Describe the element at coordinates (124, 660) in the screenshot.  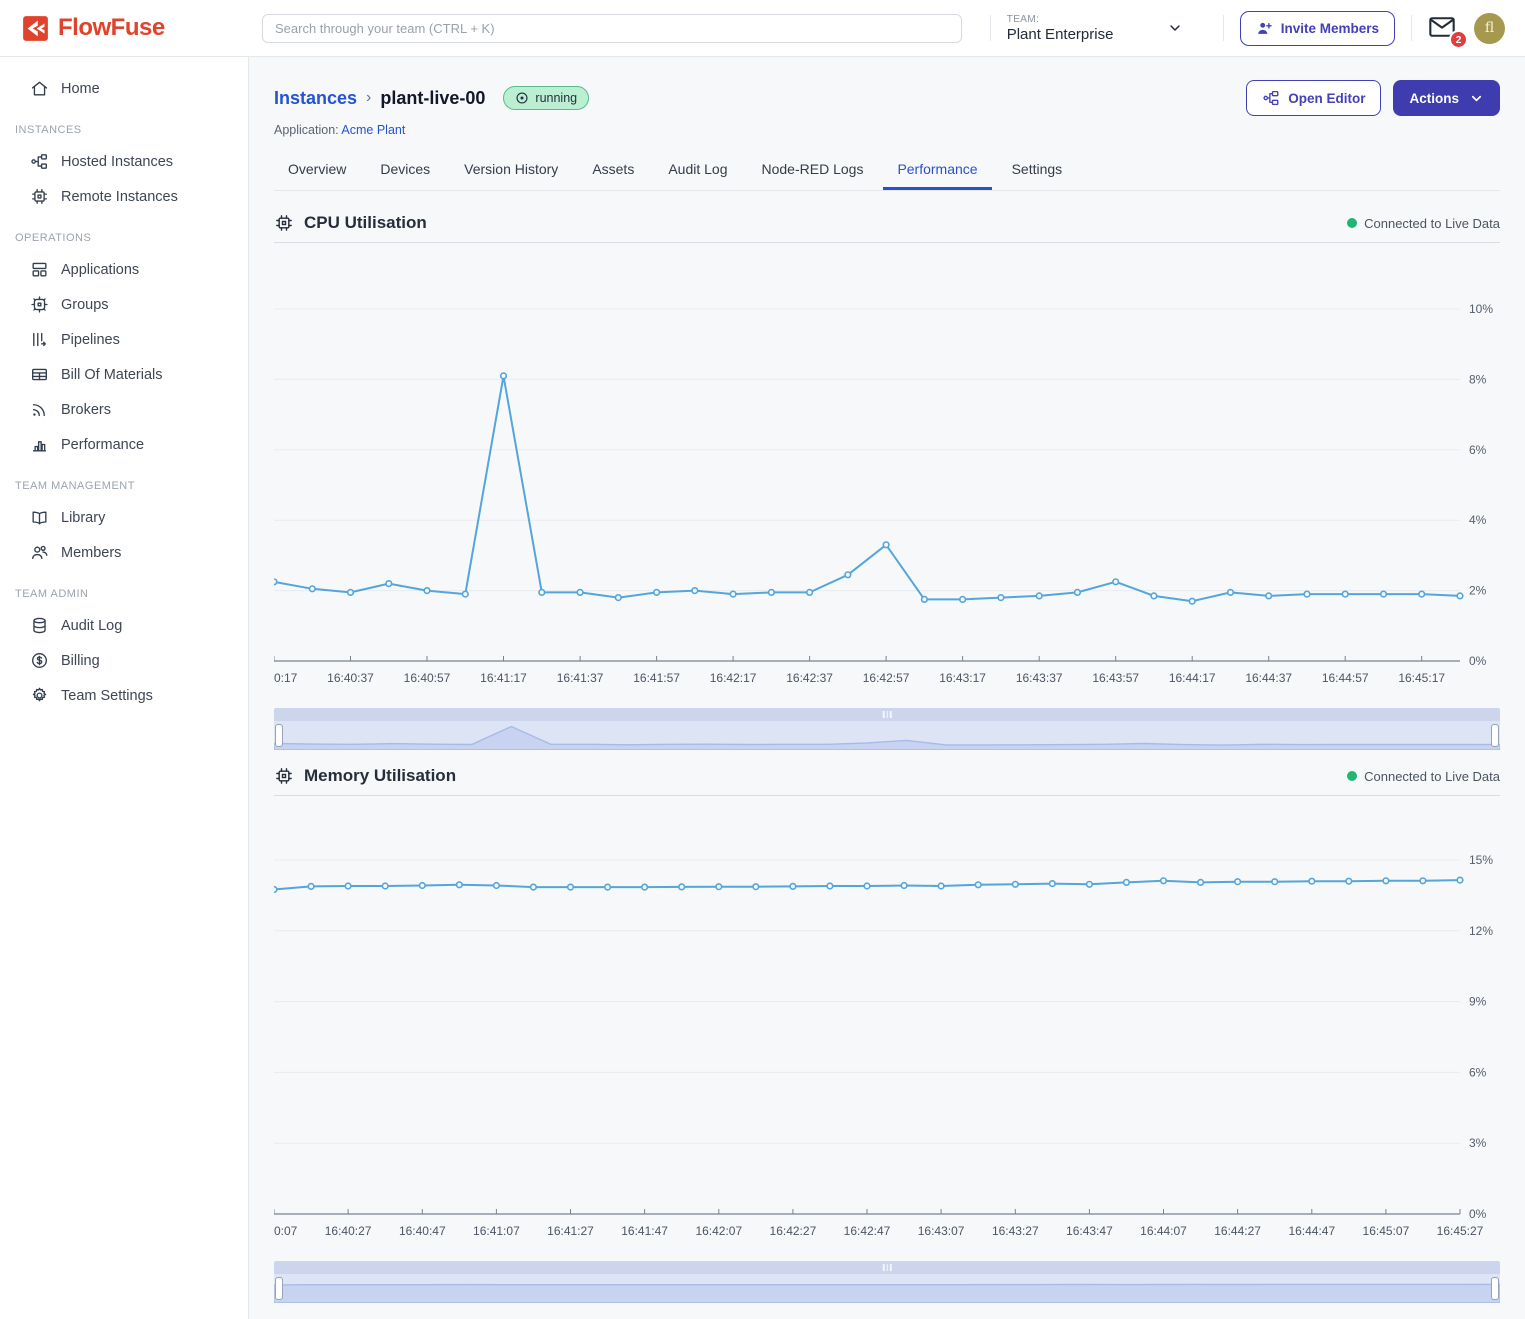
I see `sidebar-item-billing: Billing` at that location.